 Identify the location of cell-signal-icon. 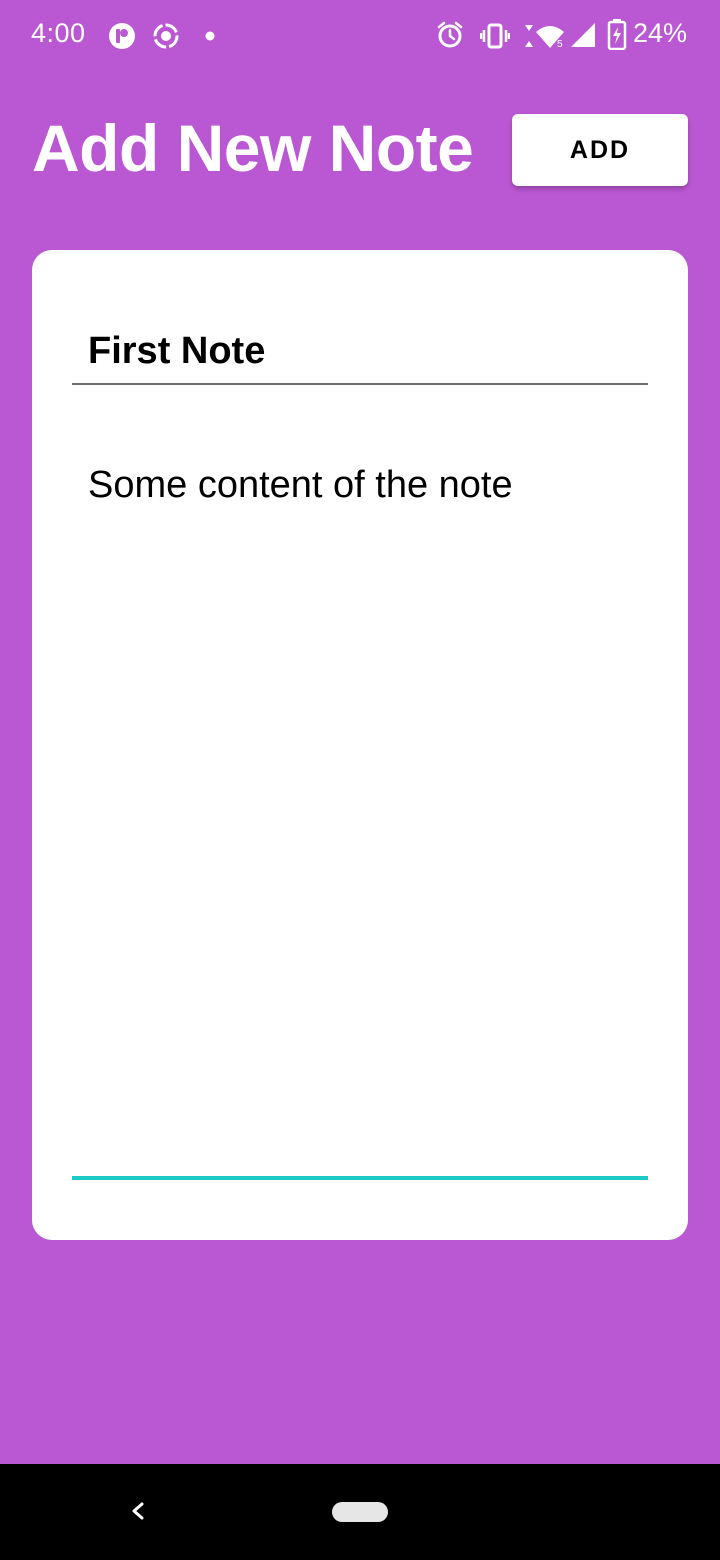
(583, 35).